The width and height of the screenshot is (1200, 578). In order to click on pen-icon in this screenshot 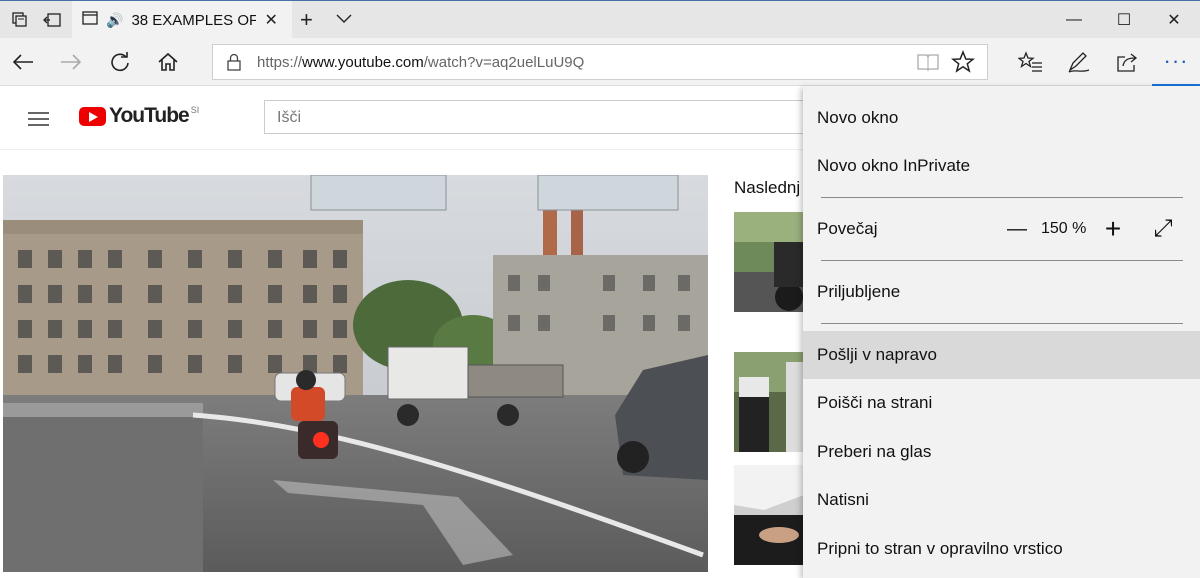, I will do `click(1079, 62)`.